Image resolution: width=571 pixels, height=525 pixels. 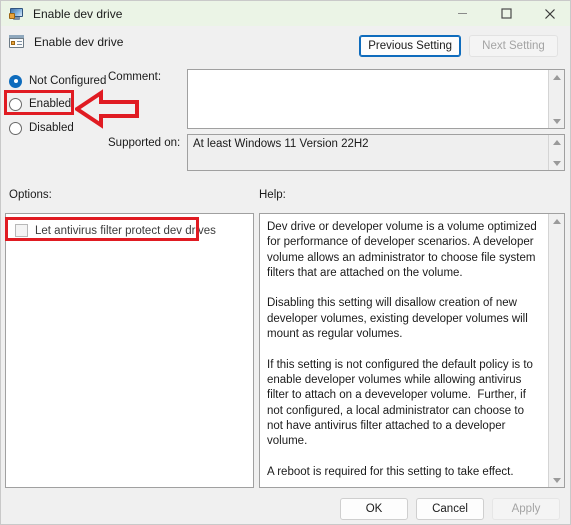 I want to click on maximize-icon, so click(x=506, y=13).